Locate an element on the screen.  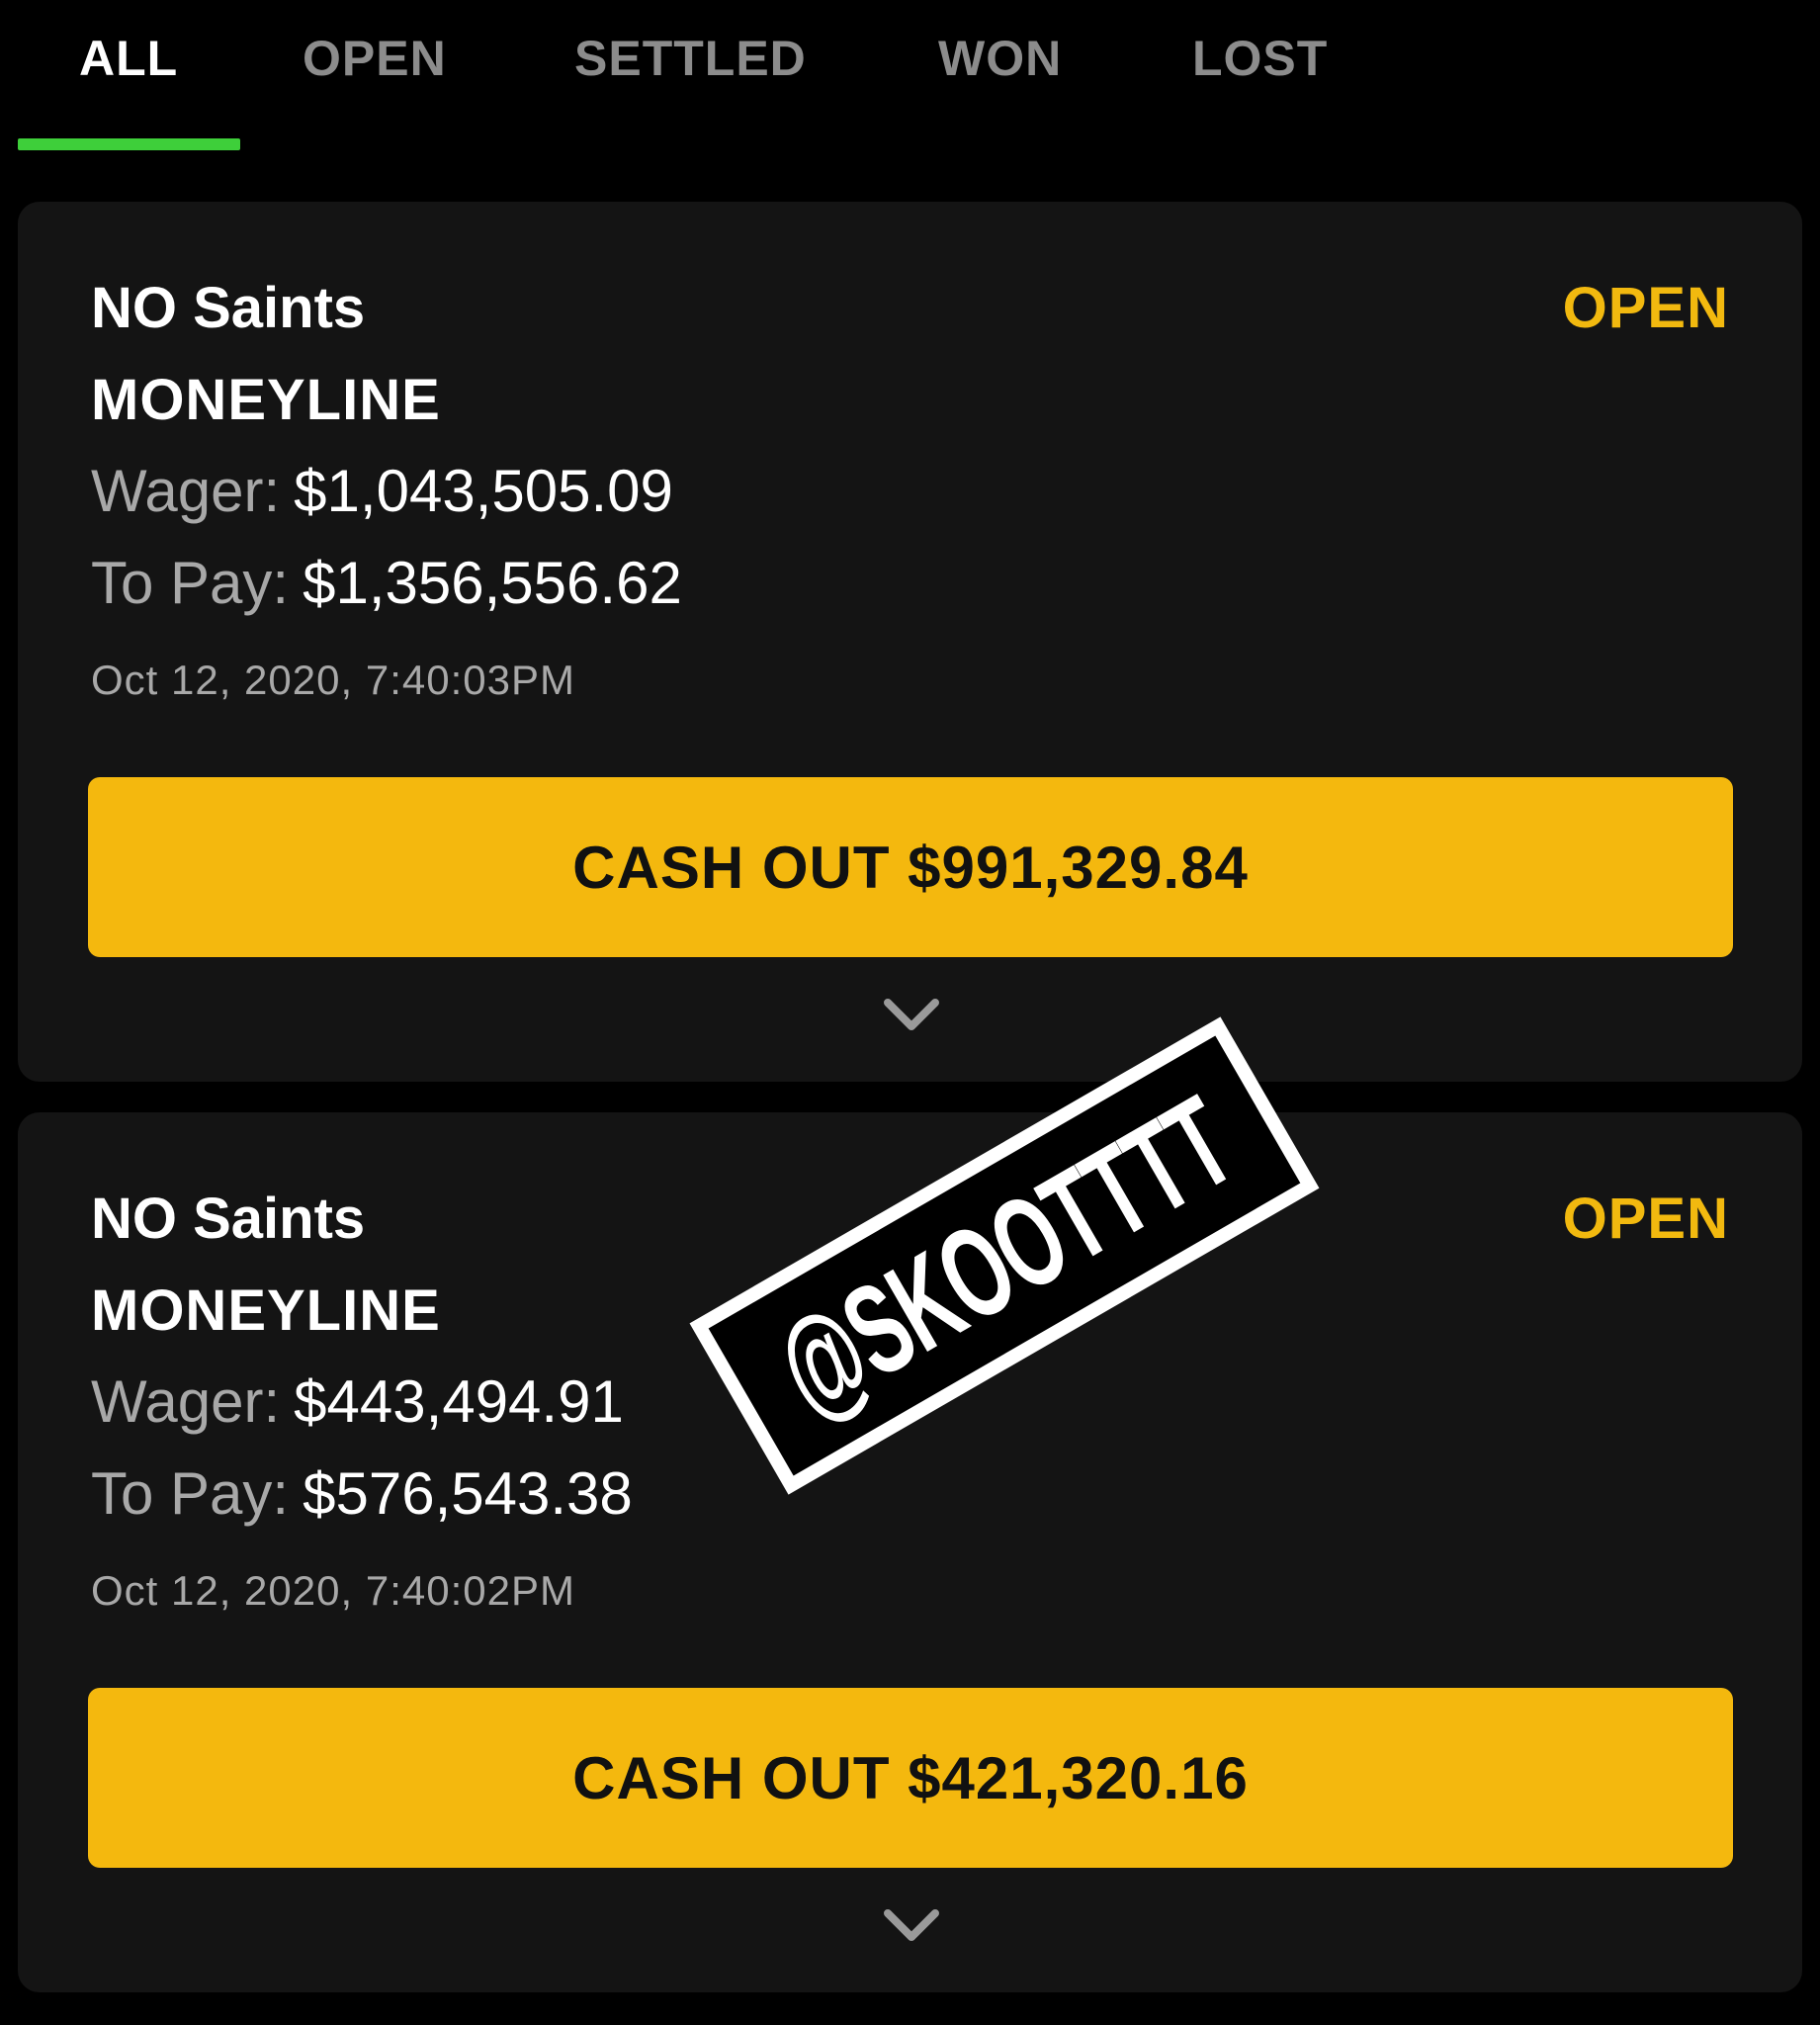
tab-settled: SETTLED is located at coordinates (690, 59).